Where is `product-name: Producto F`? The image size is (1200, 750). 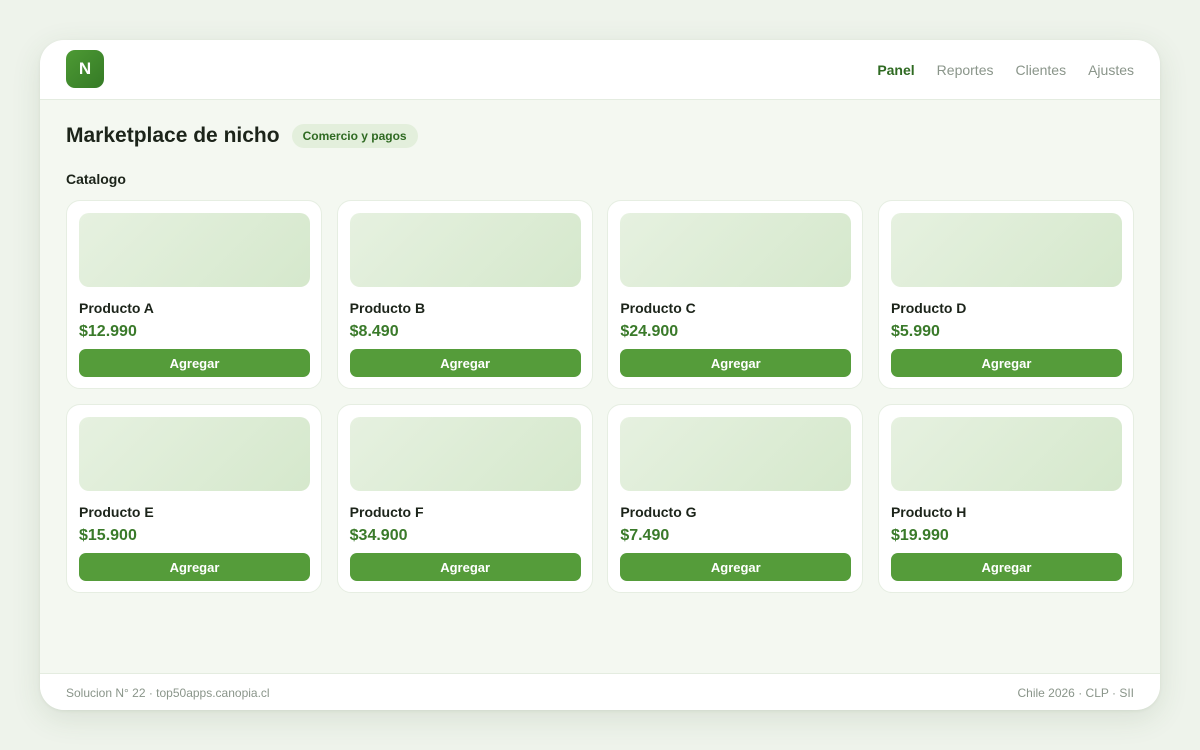 product-name: Producto F is located at coordinates (386, 512).